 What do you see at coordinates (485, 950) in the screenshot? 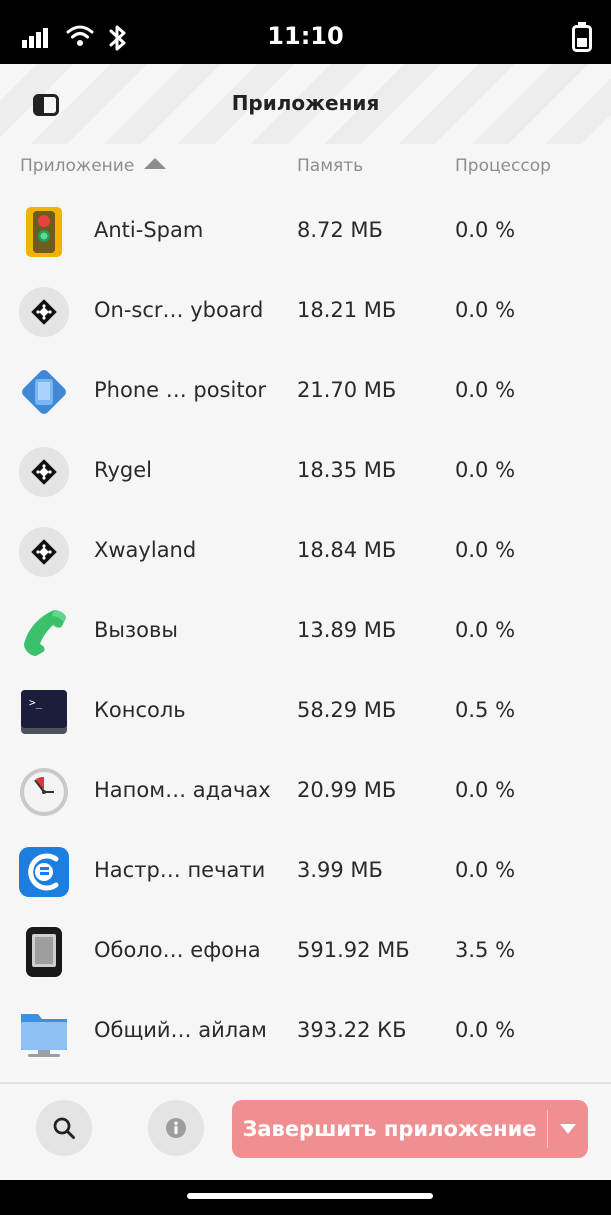
I see `app-cpu: 3.5 %` at bounding box center [485, 950].